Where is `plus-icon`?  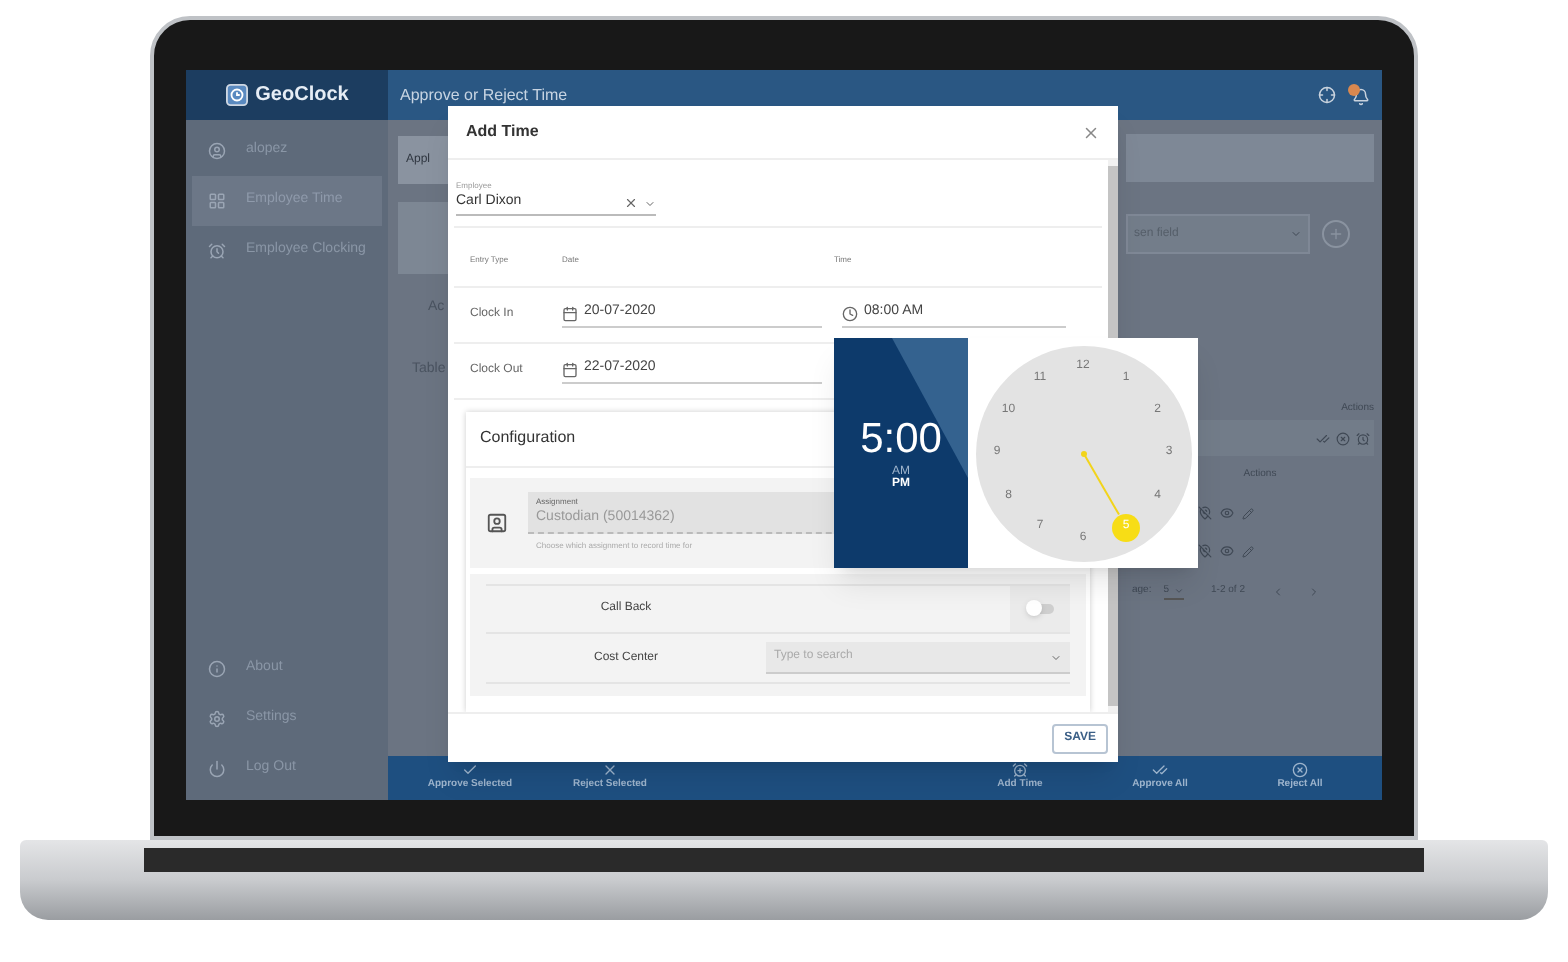 plus-icon is located at coordinates (1336, 234).